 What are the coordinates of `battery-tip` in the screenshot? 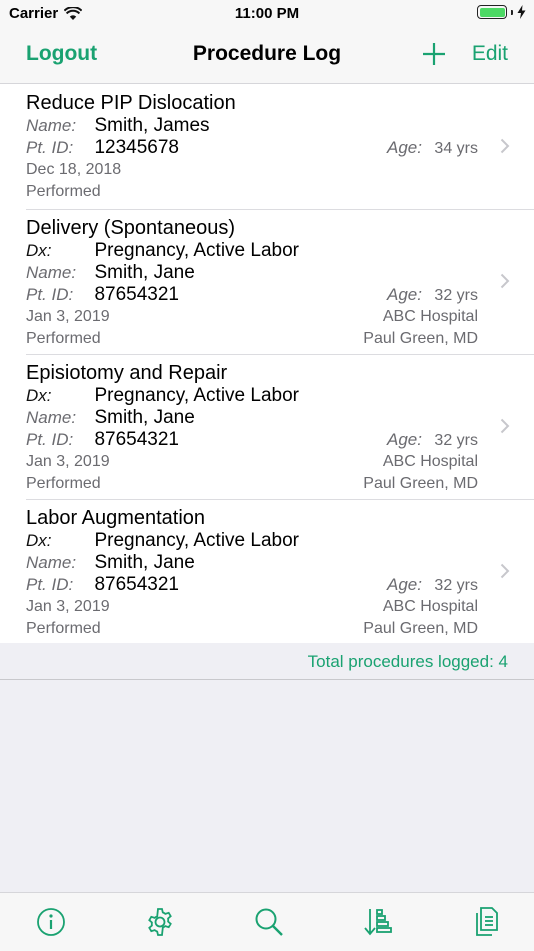 It's located at (512, 12).